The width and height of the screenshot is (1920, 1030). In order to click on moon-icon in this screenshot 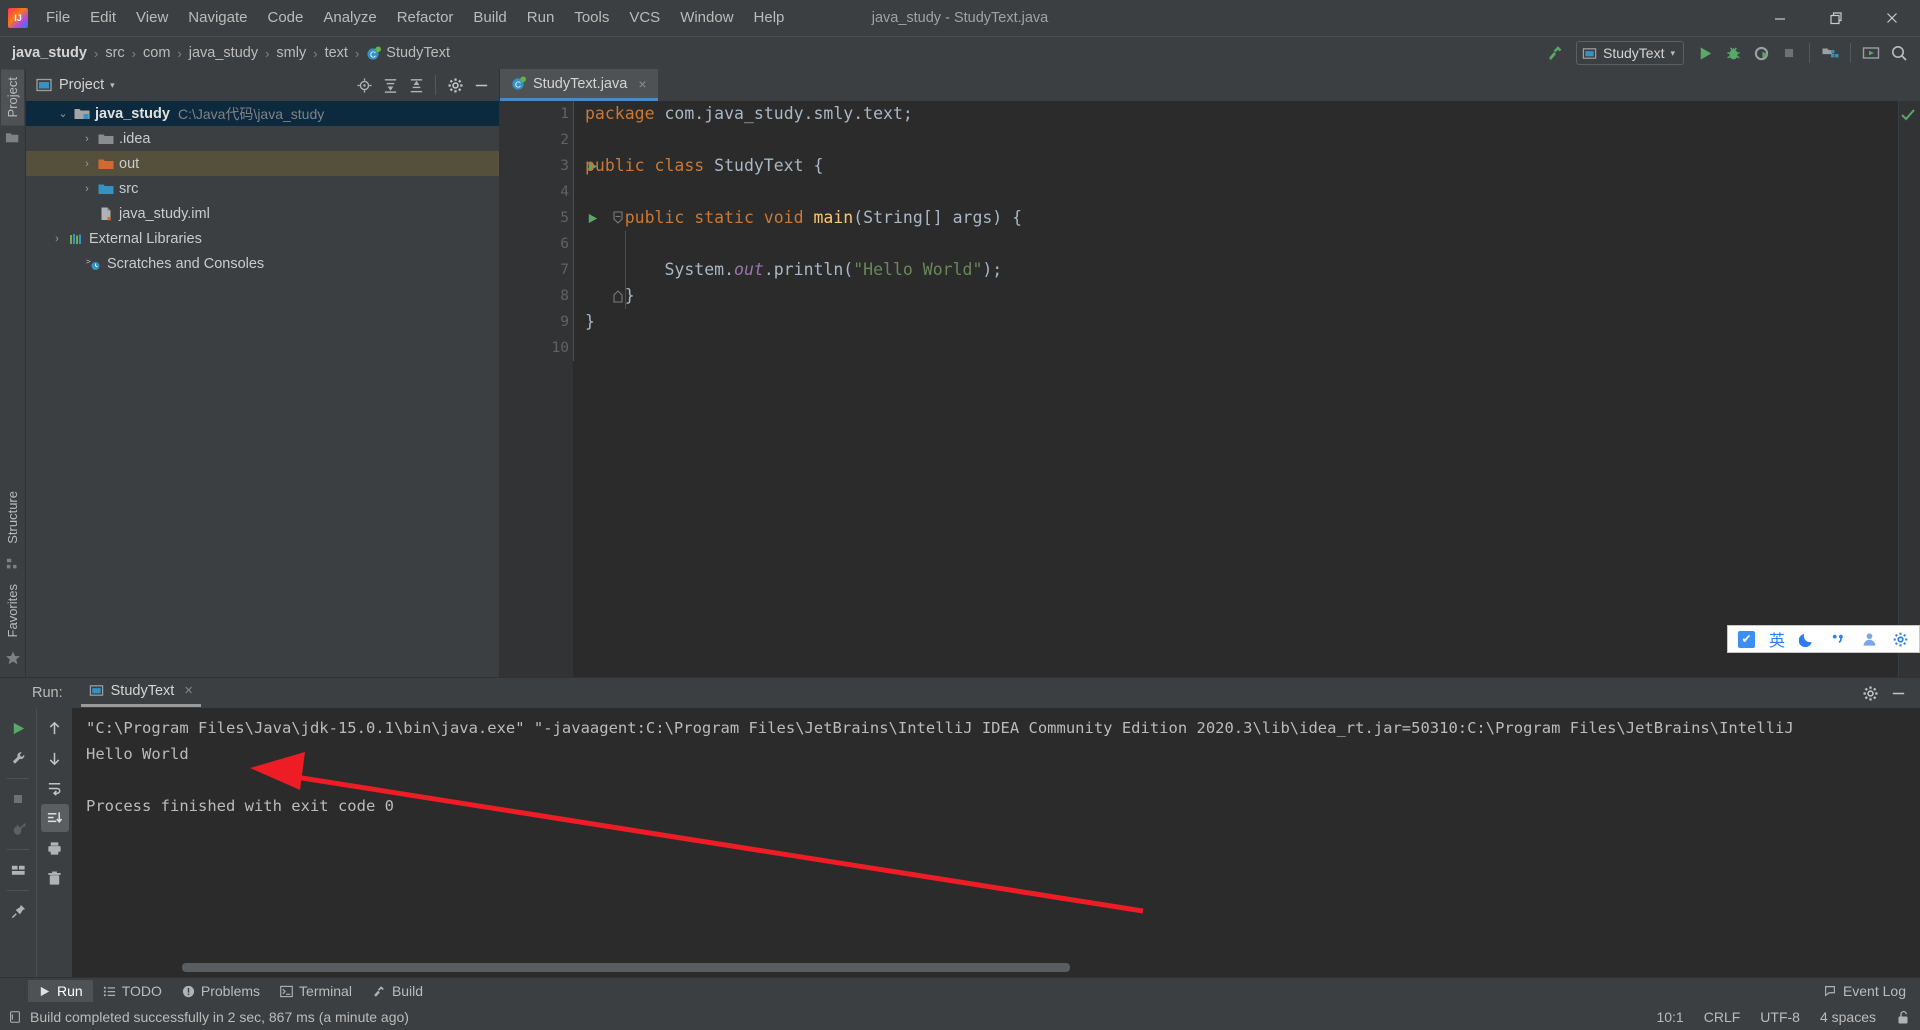, I will do `click(1807, 639)`.